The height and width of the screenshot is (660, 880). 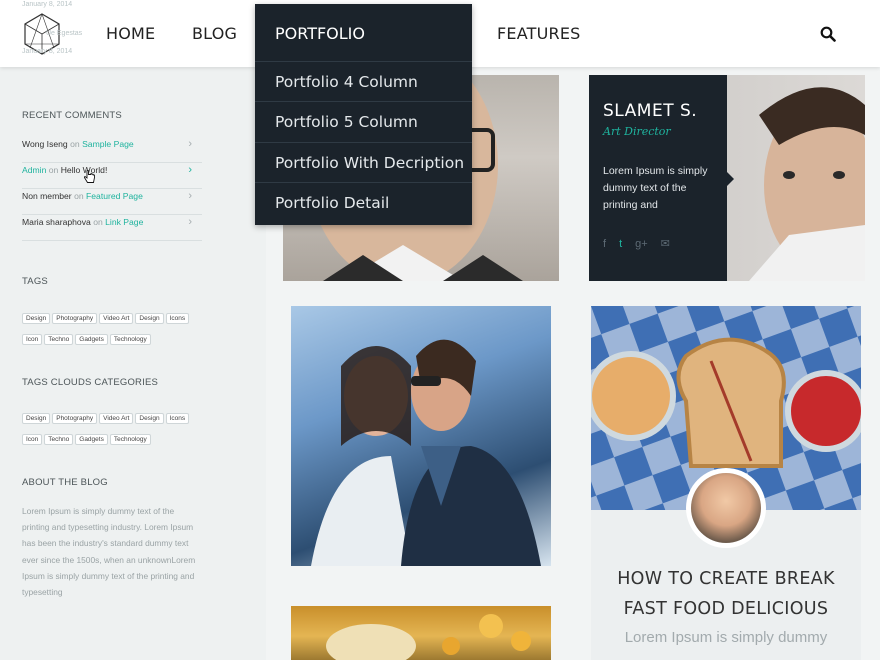 I want to click on avatar, so click(x=726, y=508).